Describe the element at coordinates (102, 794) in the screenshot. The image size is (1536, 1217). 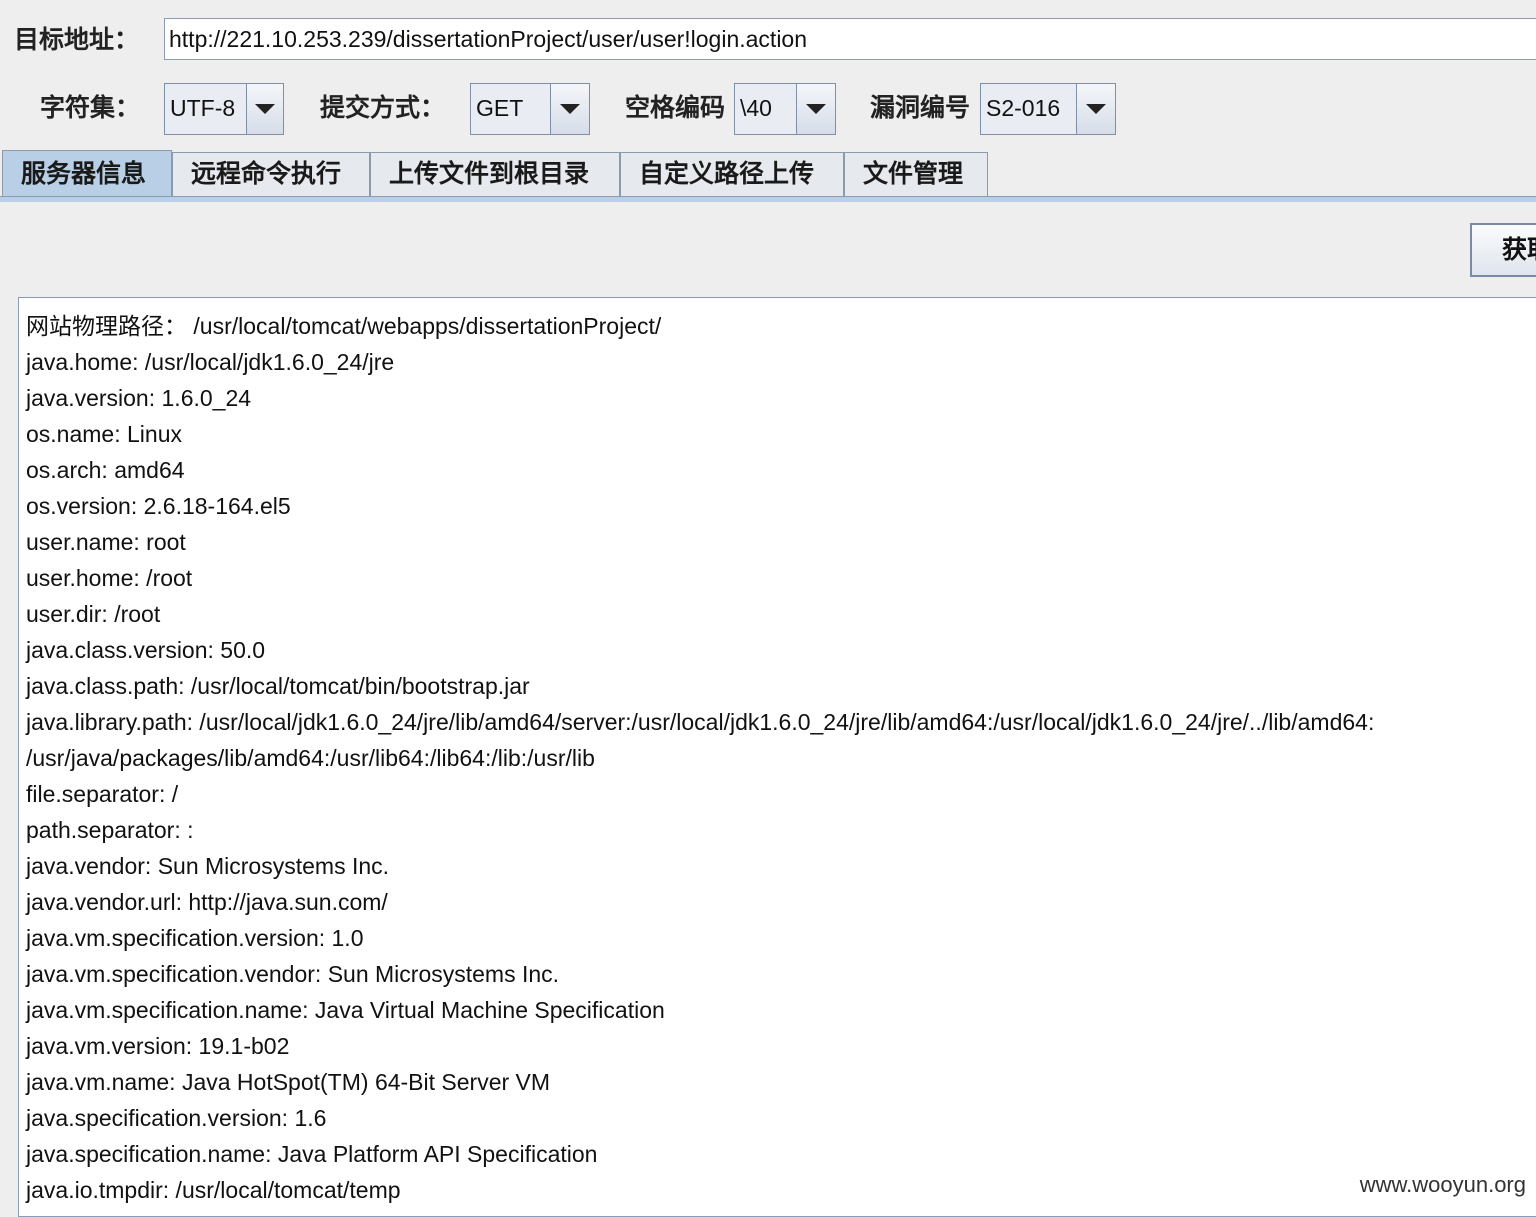
I see `output-line: file.separator: /` at that location.